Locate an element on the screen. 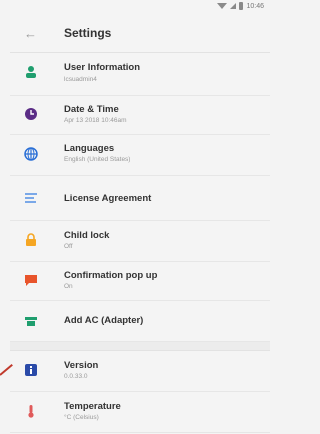 This screenshot has width=320, height=434. settings-item-label: Version is located at coordinates (81, 365).